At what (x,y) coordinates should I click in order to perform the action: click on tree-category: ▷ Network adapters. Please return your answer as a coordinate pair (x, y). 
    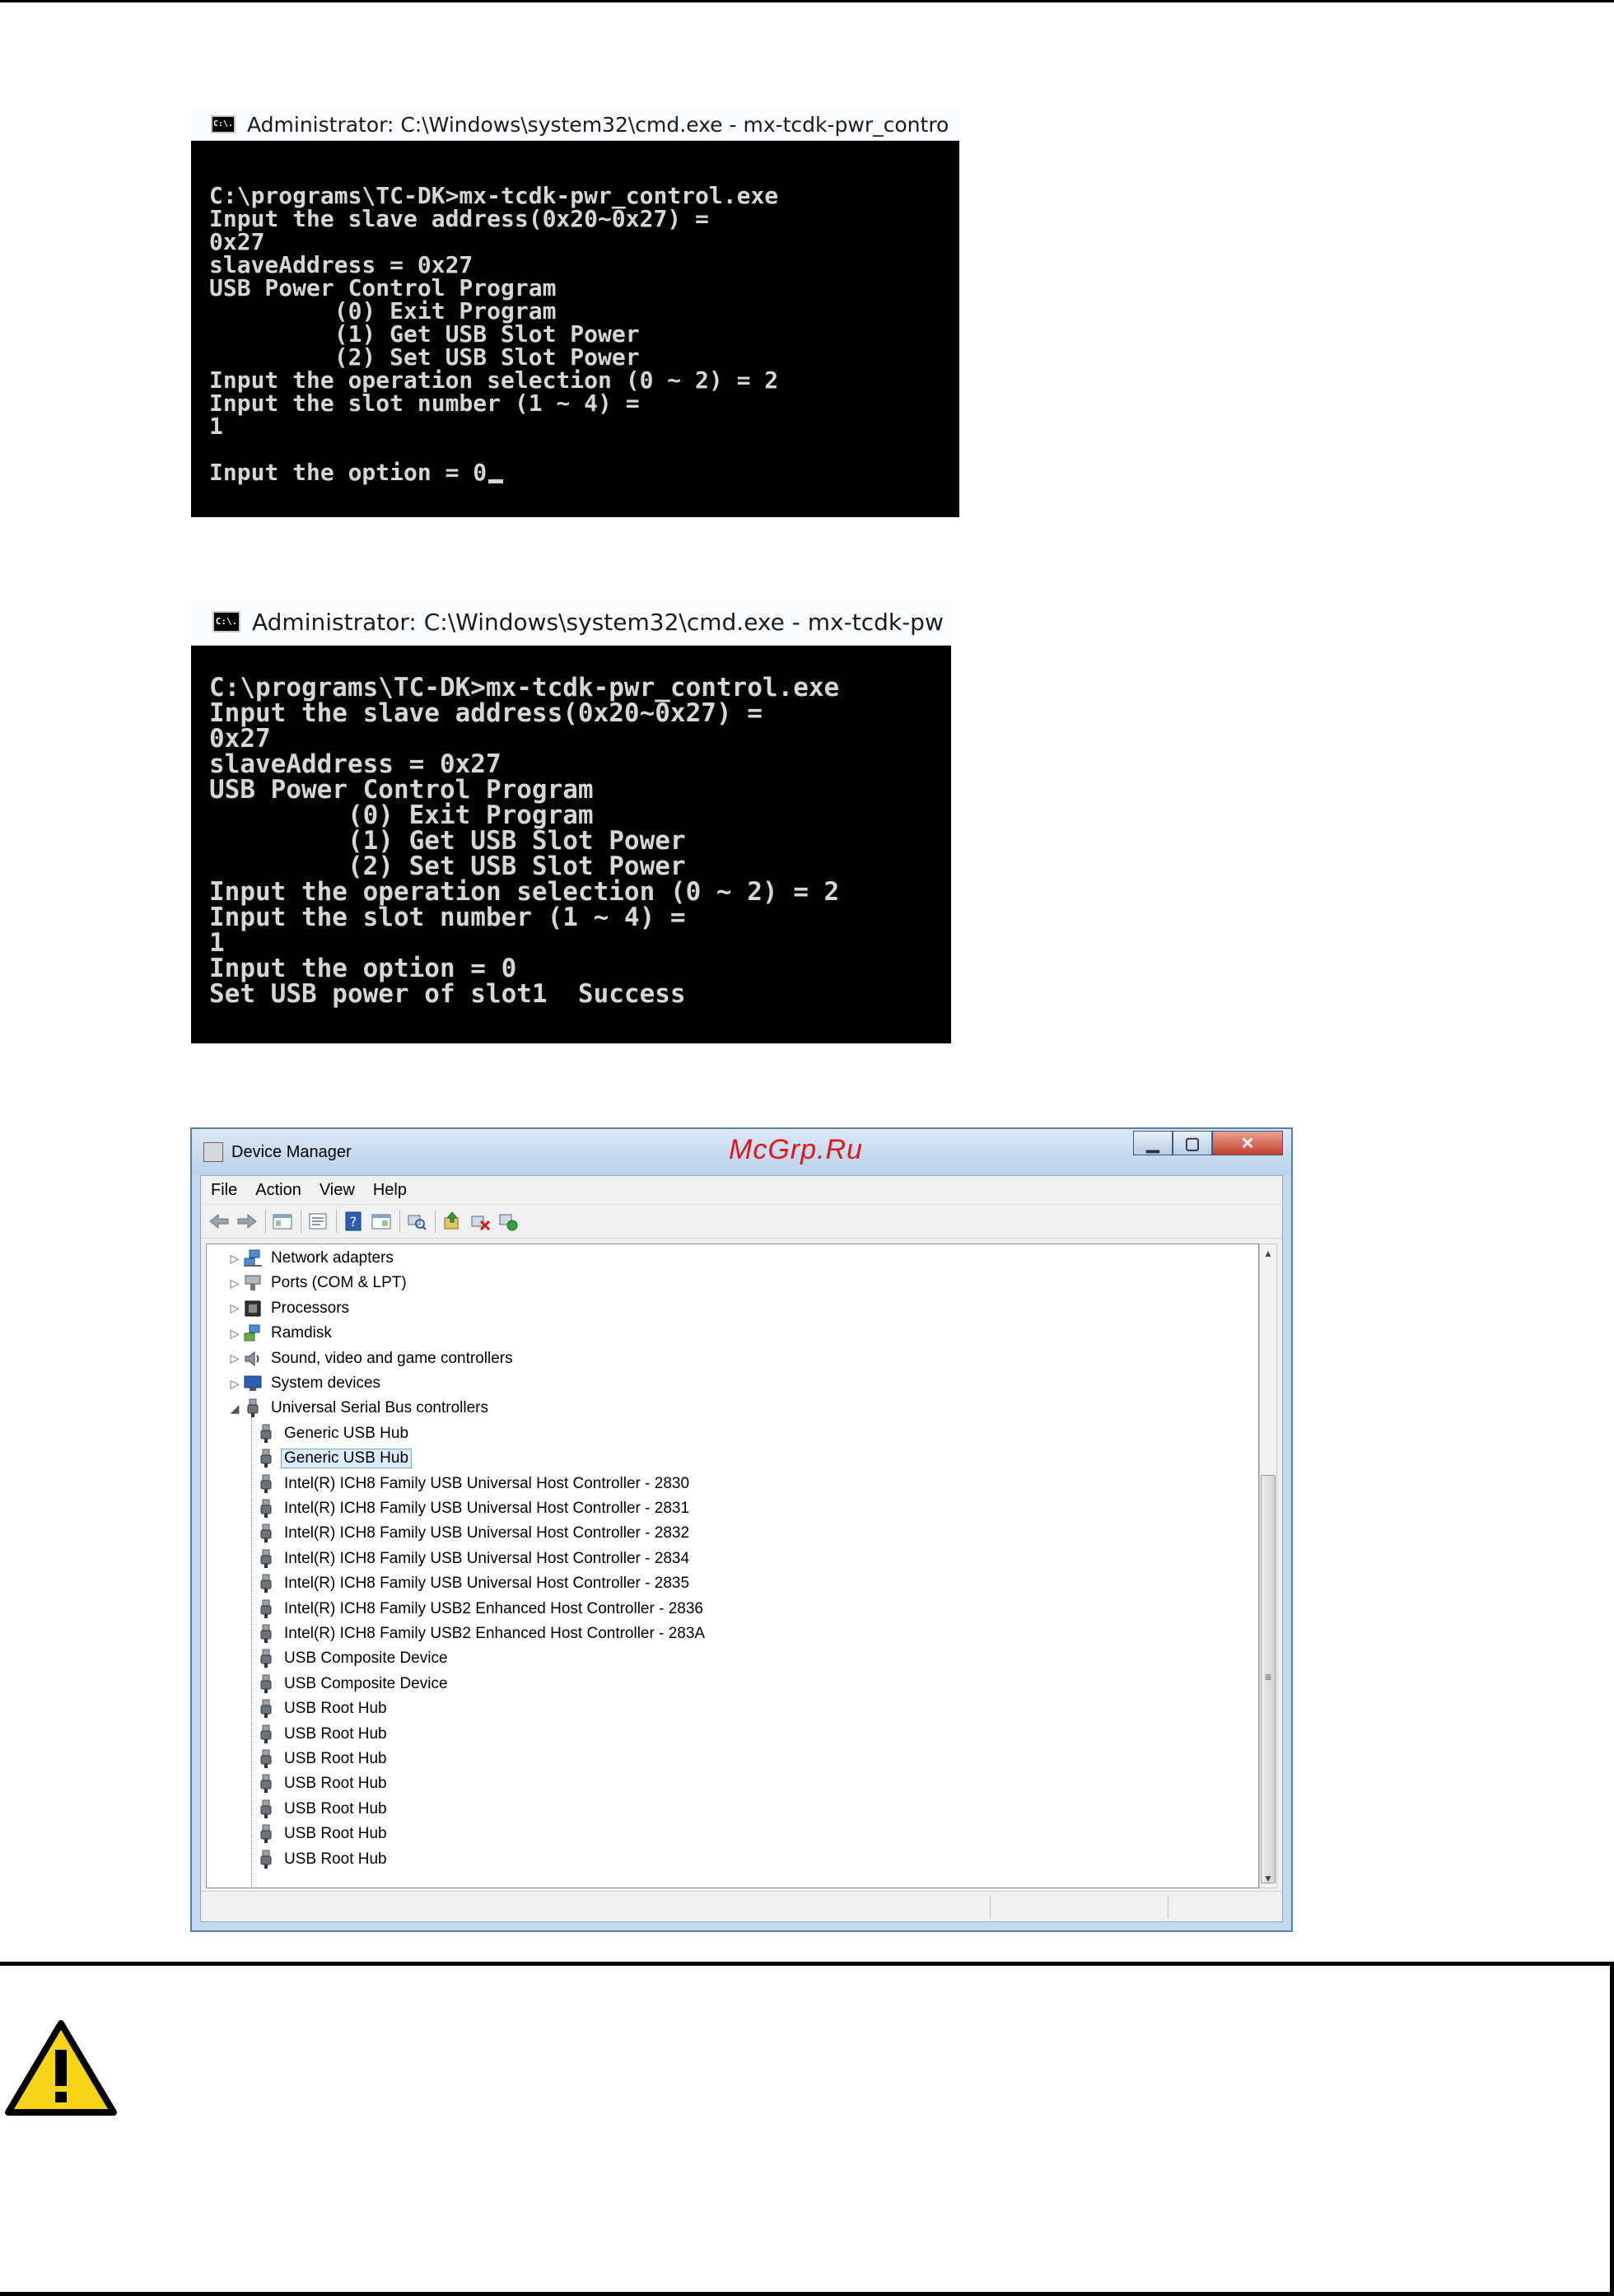
    Looking at the image, I should click on (312, 1258).